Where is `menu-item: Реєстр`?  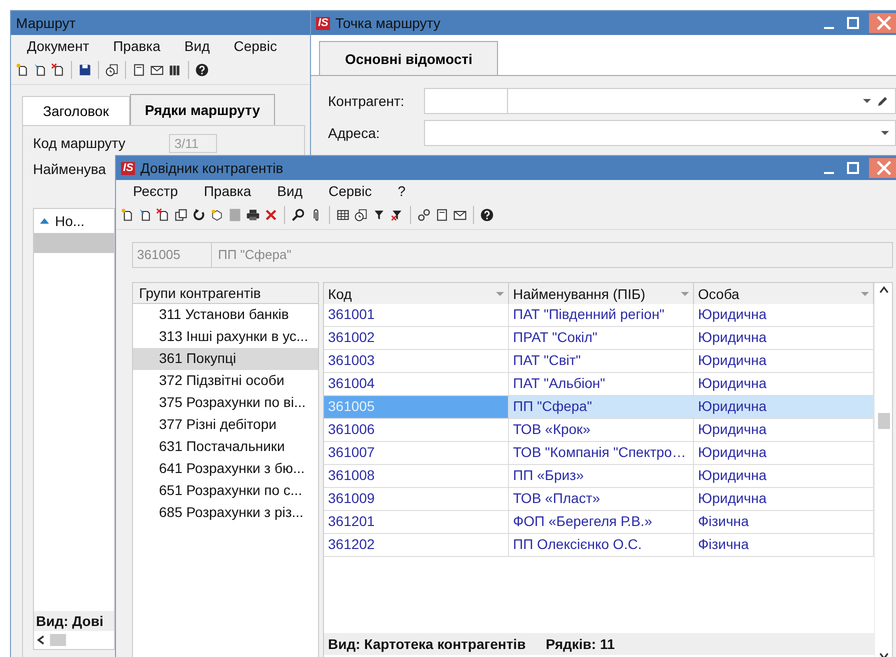
menu-item: Реєстр is located at coordinates (155, 193).